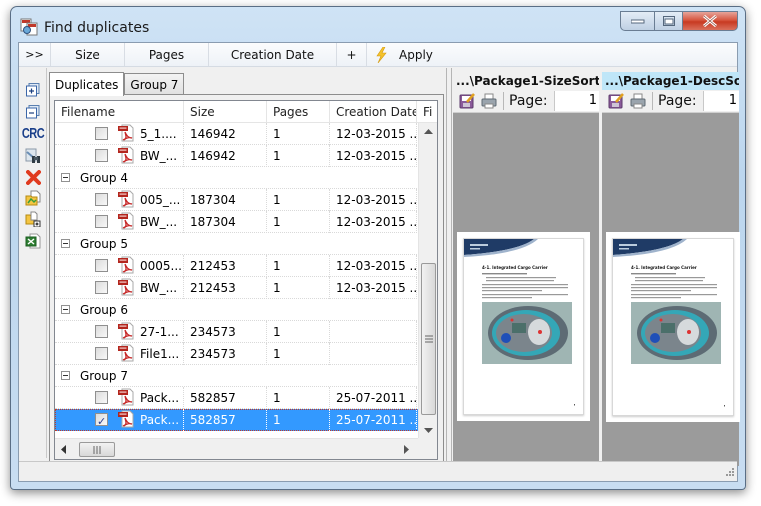 This screenshot has width=761, height=506. I want to click on minimize-button, so click(637, 21).